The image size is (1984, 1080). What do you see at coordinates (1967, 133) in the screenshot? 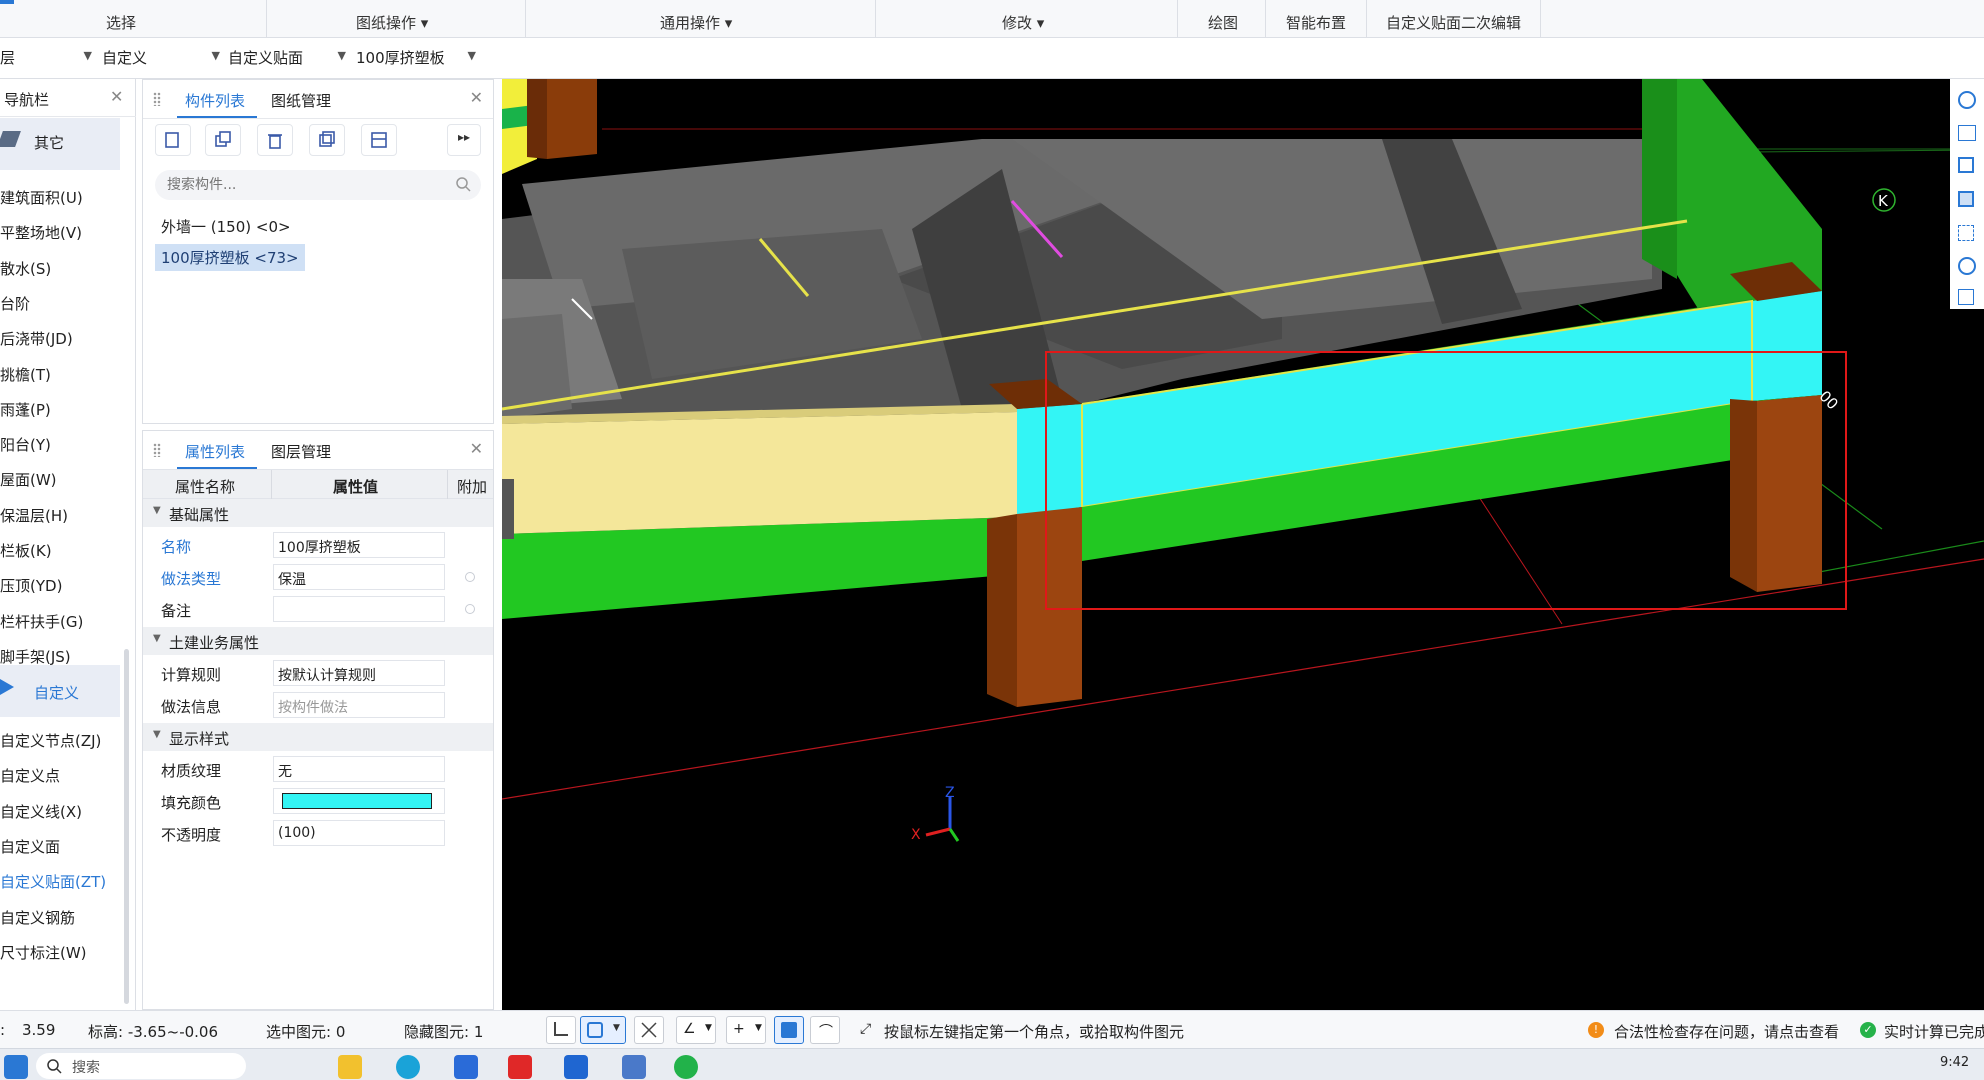
I see `2d-view-icon` at bounding box center [1967, 133].